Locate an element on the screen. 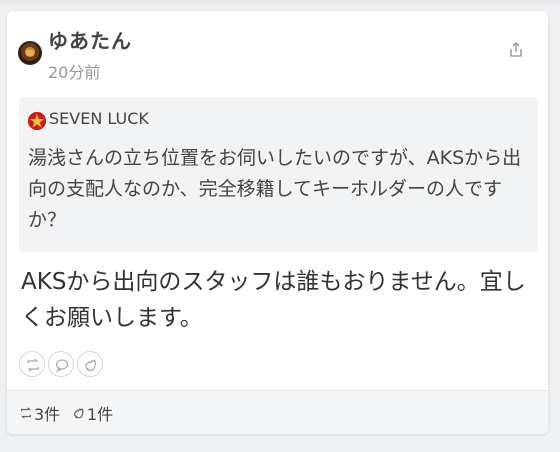 The width and height of the screenshot is (560, 452). repost-count-label: 3件 is located at coordinates (47, 414).